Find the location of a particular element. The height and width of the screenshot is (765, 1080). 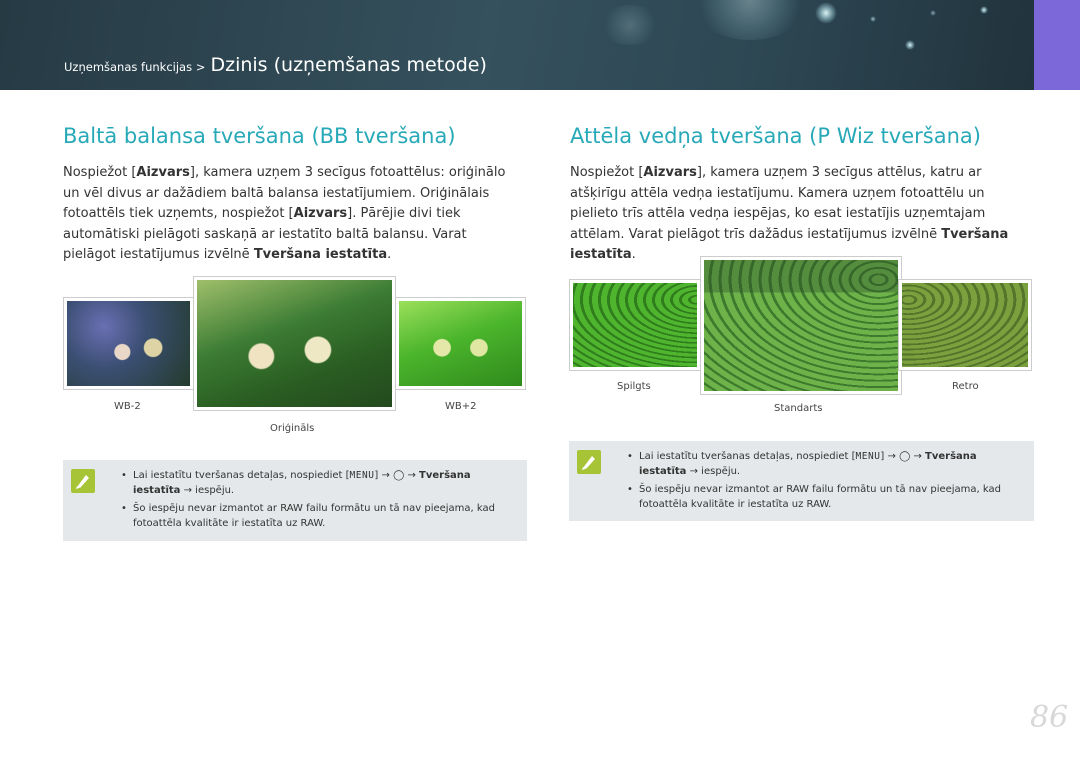

photo-wb-plus is located at coordinates (460, 343).